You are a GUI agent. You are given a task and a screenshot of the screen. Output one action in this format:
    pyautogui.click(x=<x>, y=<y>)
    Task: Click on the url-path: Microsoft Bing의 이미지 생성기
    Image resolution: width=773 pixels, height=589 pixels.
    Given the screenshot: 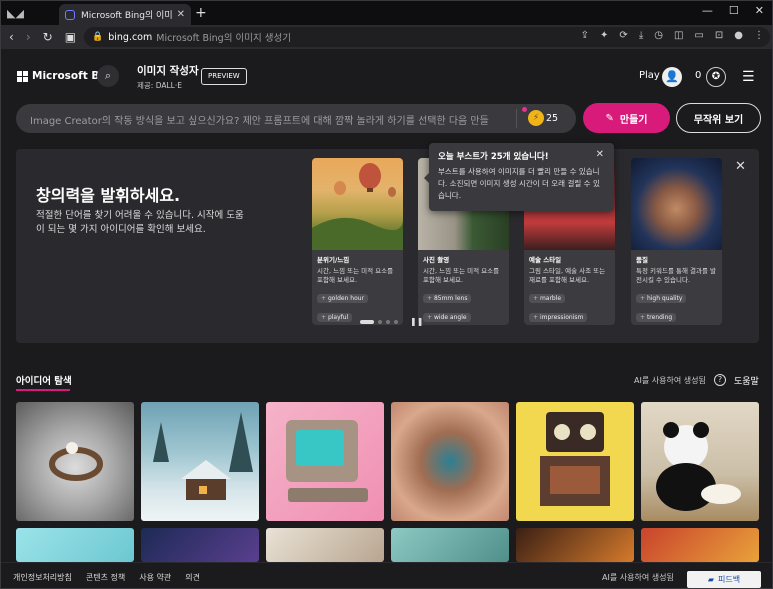 What is the action you would take?
    pyautogui.click(x=223, y=38)
    